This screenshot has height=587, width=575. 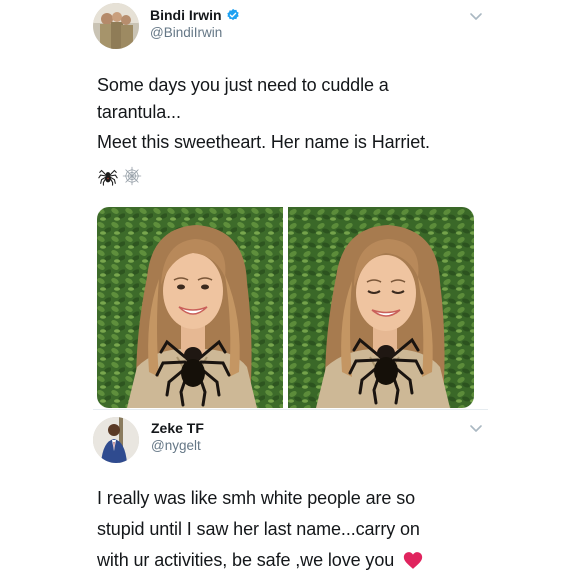 I want to click on author-handle: @nygelt, so click(x=176, y=445).